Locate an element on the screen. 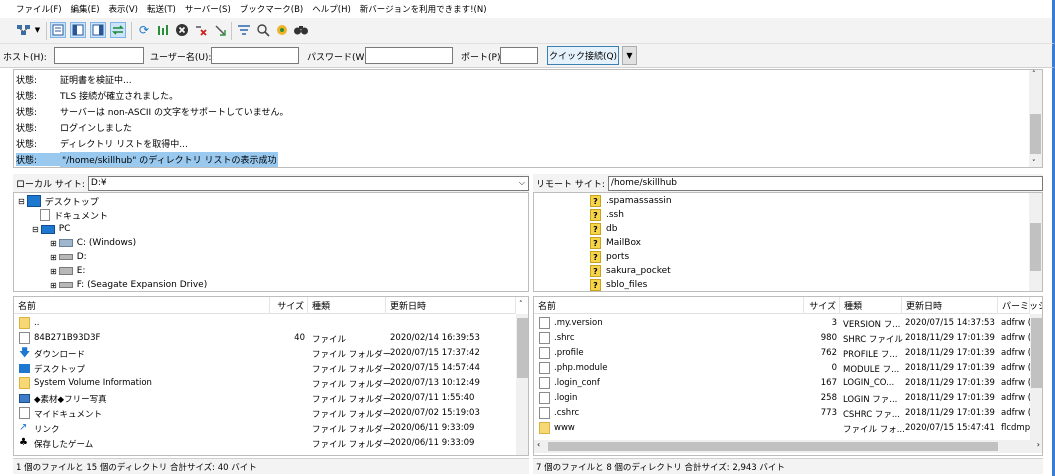 The image size is (1055, 476). cancel-icon is located at coordinates (182, 30).